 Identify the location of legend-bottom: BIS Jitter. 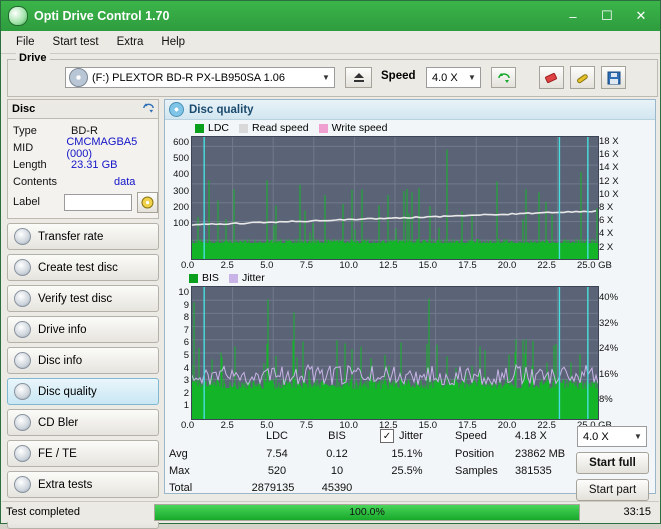
(227, 278).